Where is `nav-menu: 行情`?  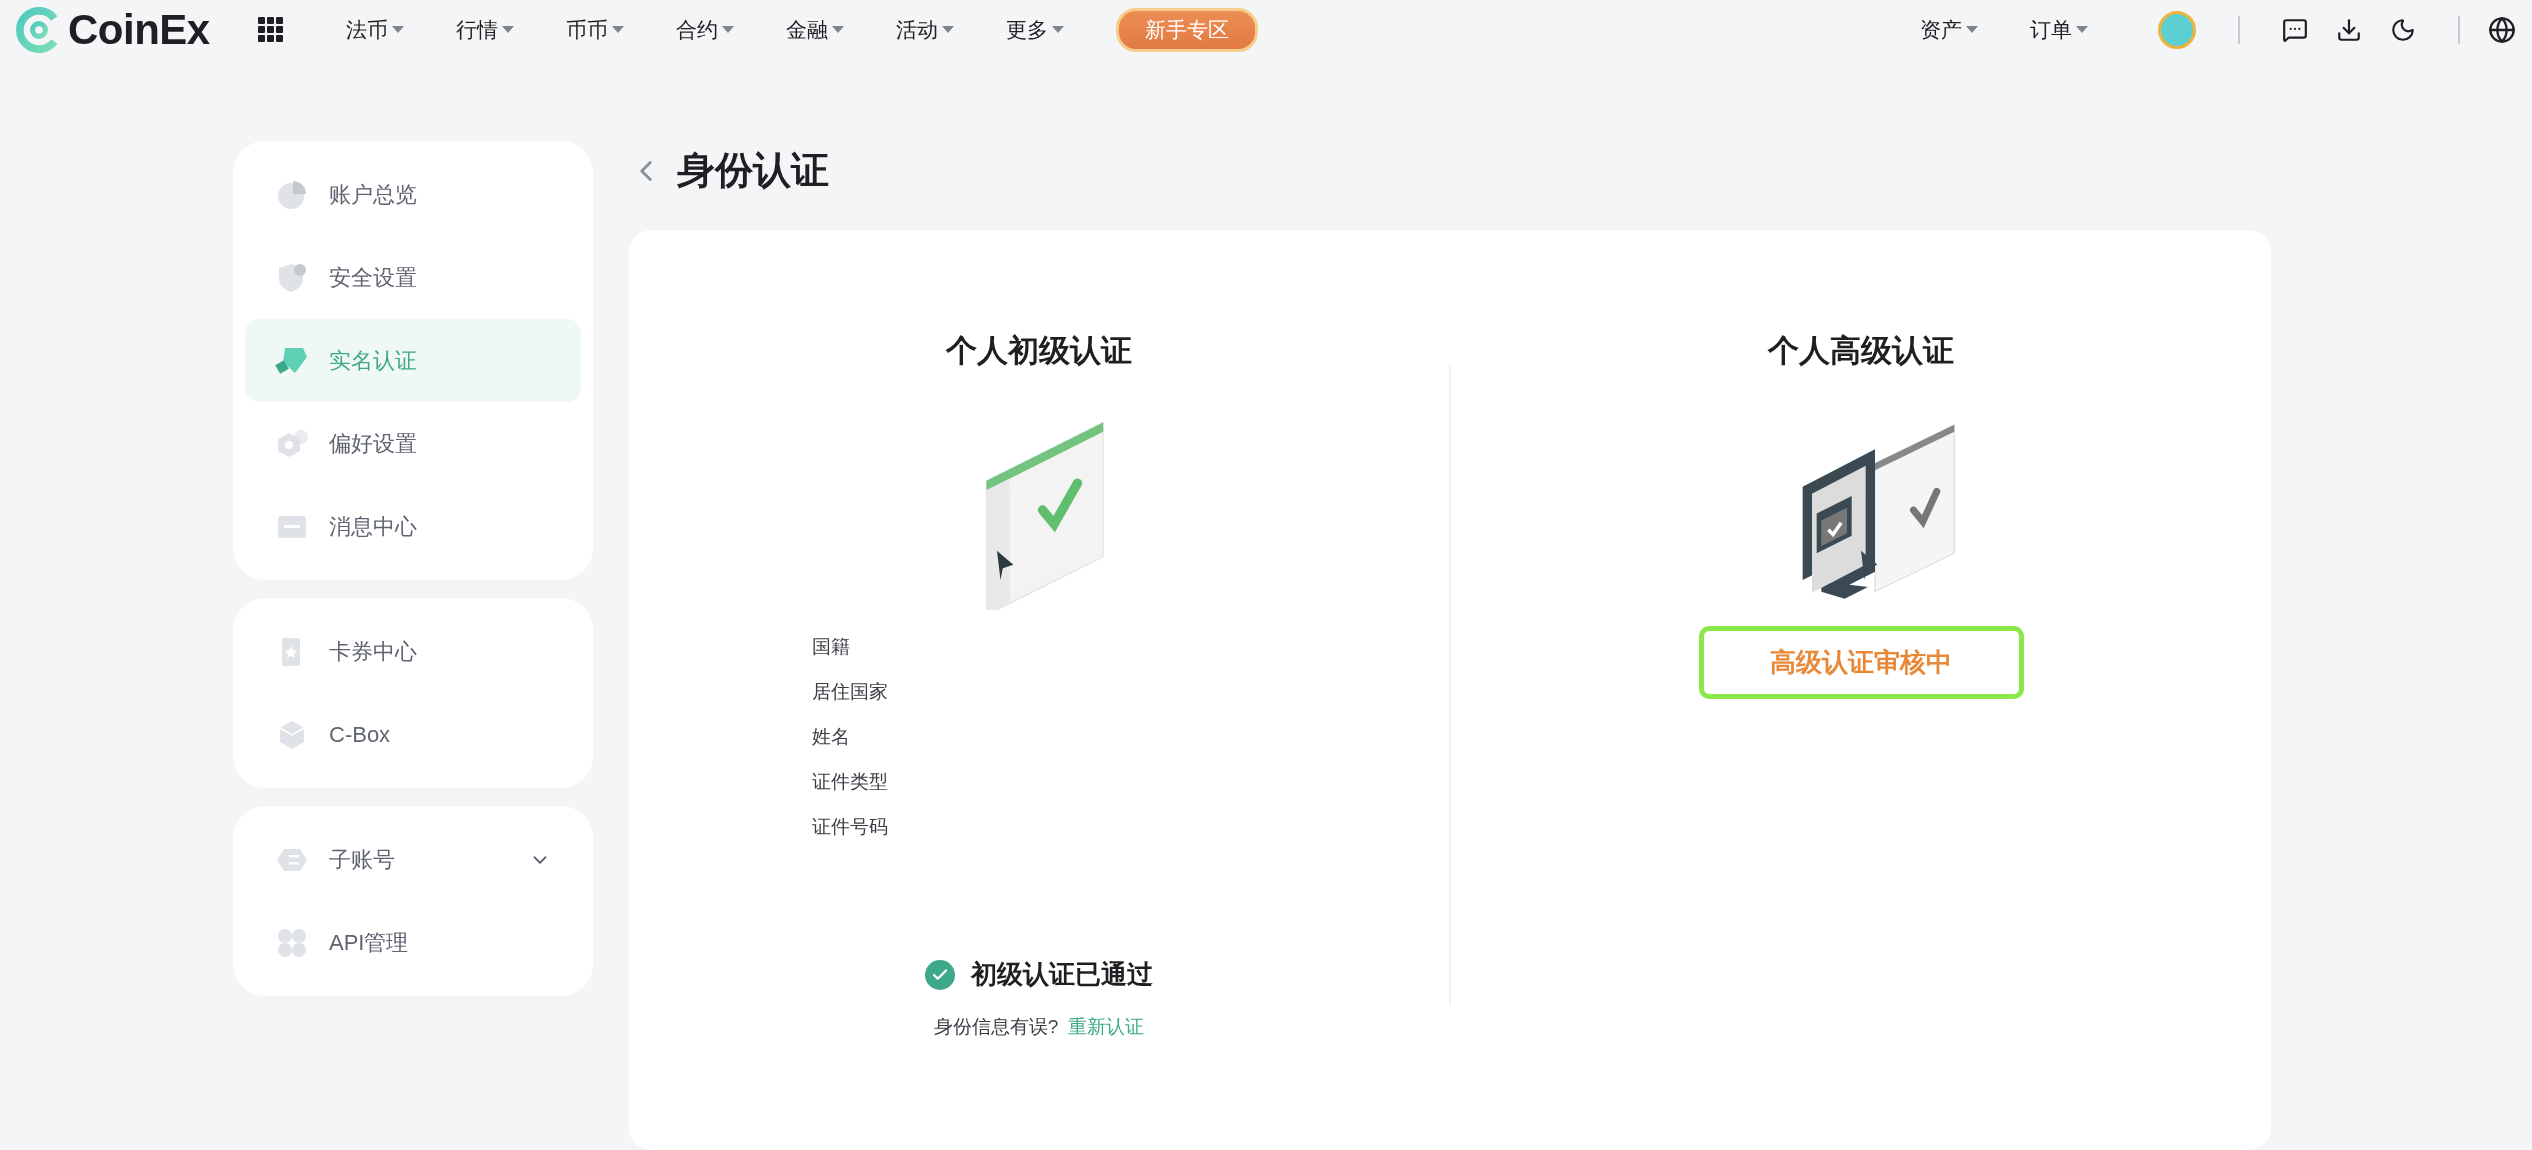 nav-menu: 行情 is located at coordinates (484, 29).